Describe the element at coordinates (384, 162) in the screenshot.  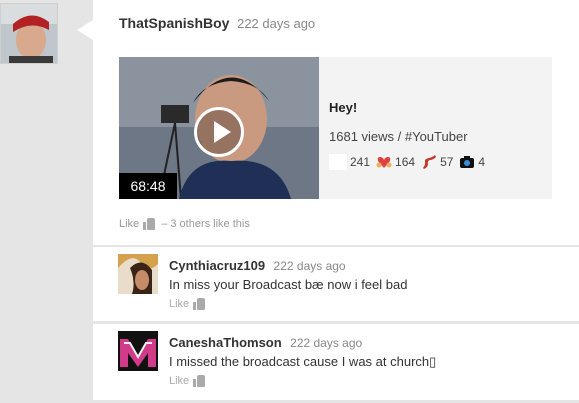
I see `heart-hands-icon` at that location.